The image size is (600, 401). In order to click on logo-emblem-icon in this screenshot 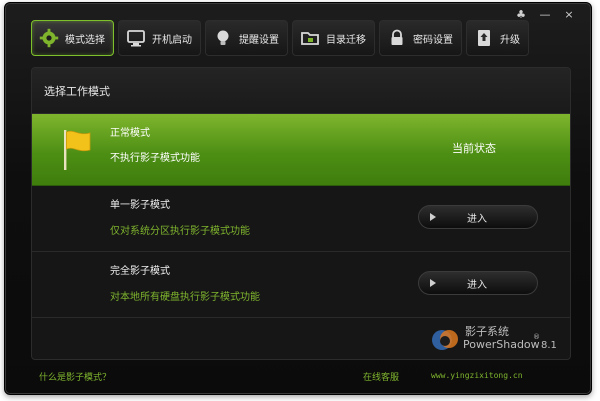, I will do `click(445, 340)`.